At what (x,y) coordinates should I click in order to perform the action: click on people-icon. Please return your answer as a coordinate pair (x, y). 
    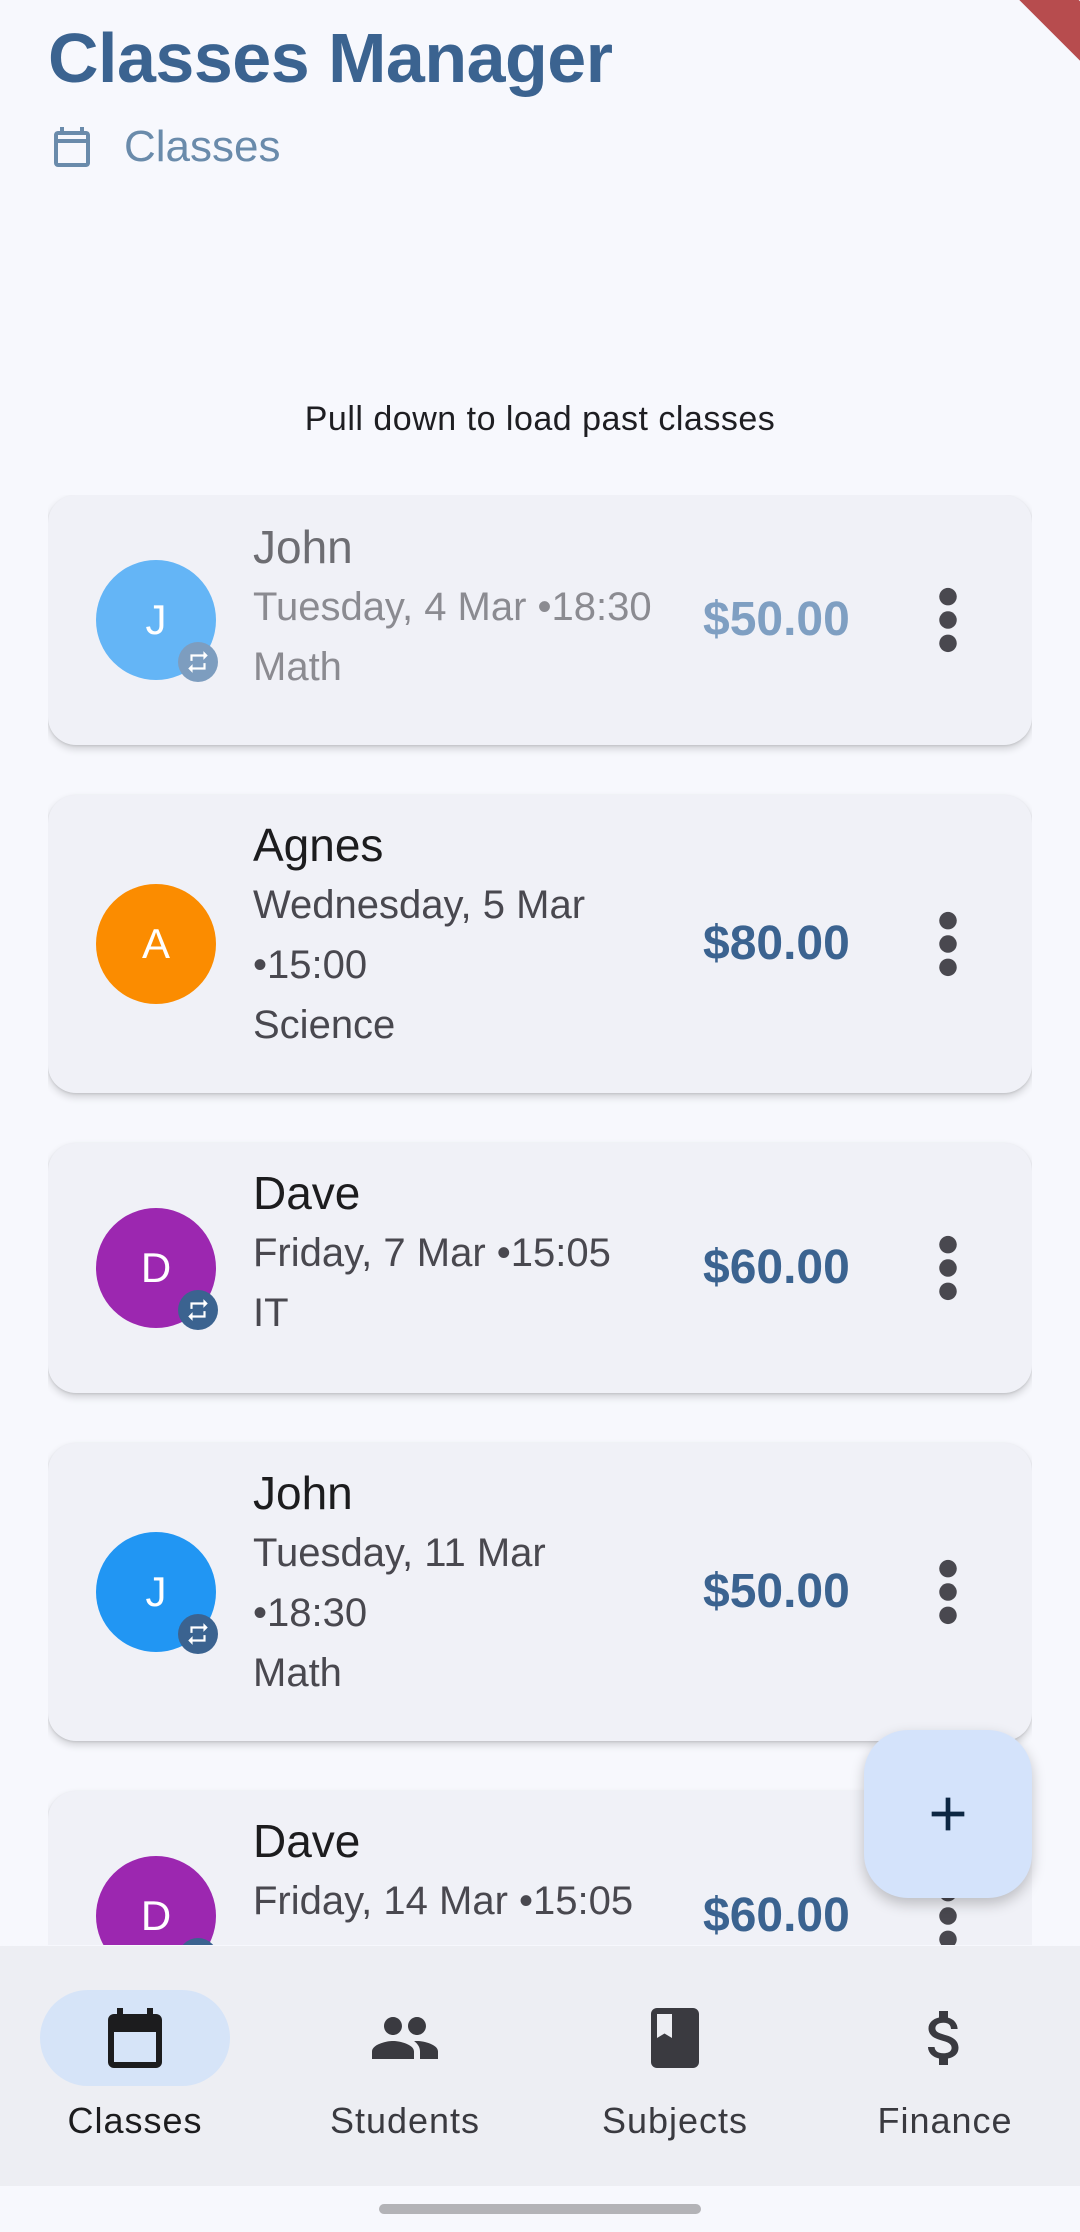
    Looking at the image, I should click on (405, 2038).